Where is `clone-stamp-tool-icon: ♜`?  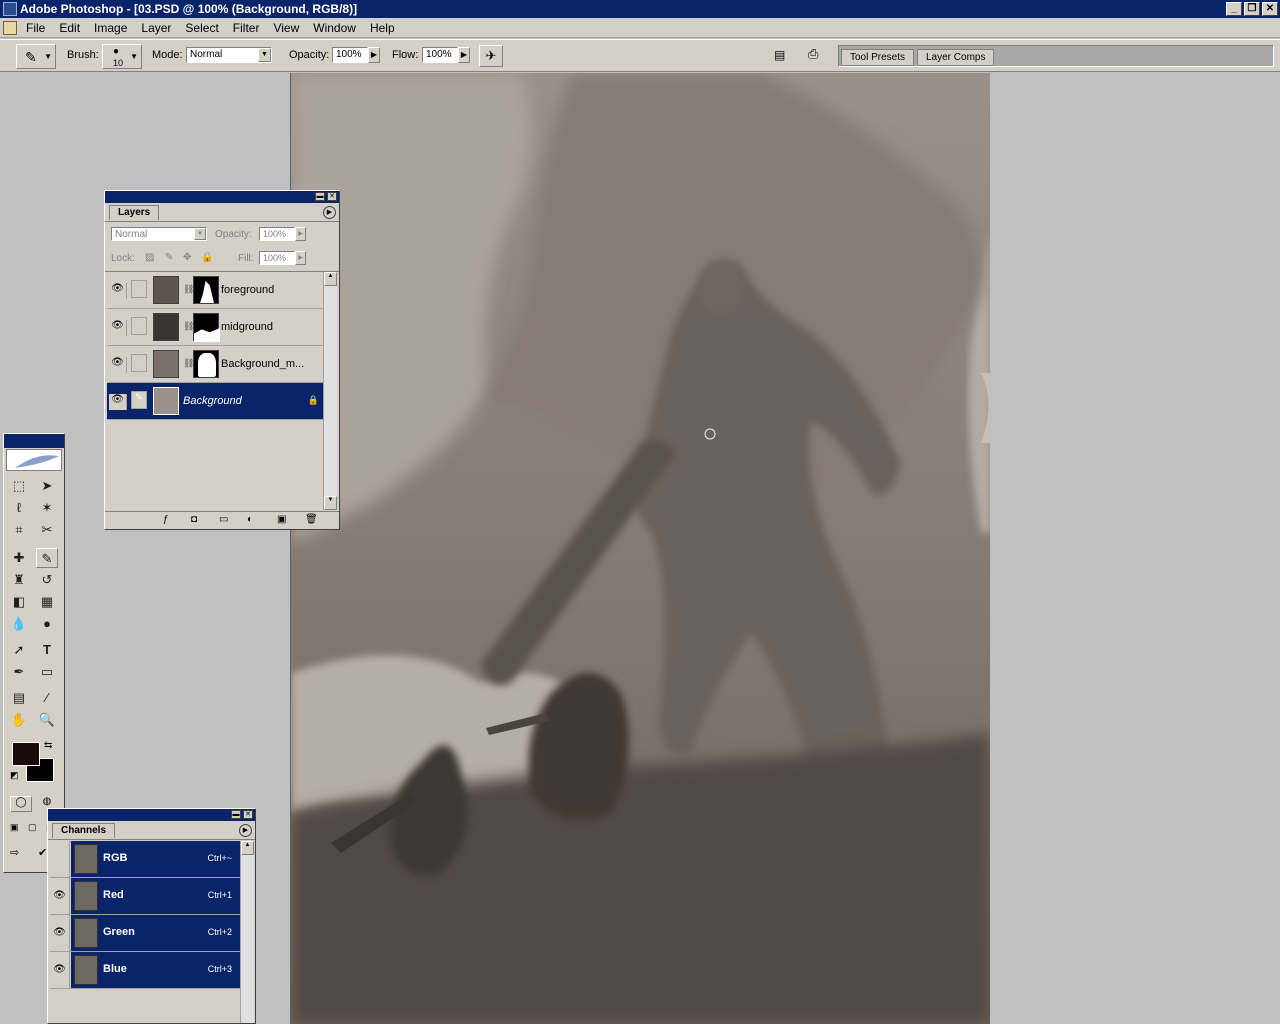 clone-stamp-tool-icon: ♜ is located at coordinates (19, 580).